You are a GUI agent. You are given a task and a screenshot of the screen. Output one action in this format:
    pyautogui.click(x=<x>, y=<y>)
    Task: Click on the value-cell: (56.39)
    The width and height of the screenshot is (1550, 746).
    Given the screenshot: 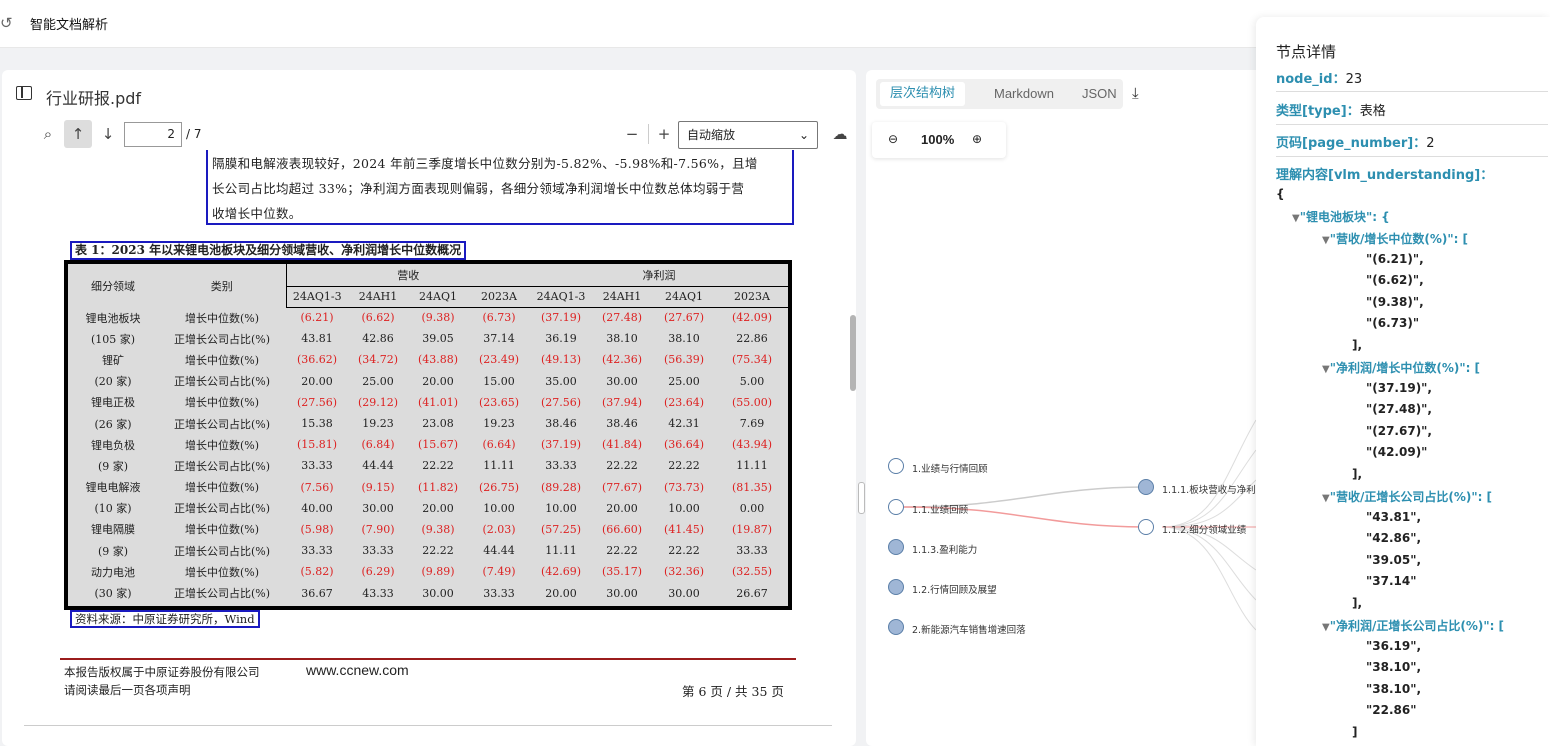 What is the action you would take?
    pyautogui.click(x=684, y=360)
    